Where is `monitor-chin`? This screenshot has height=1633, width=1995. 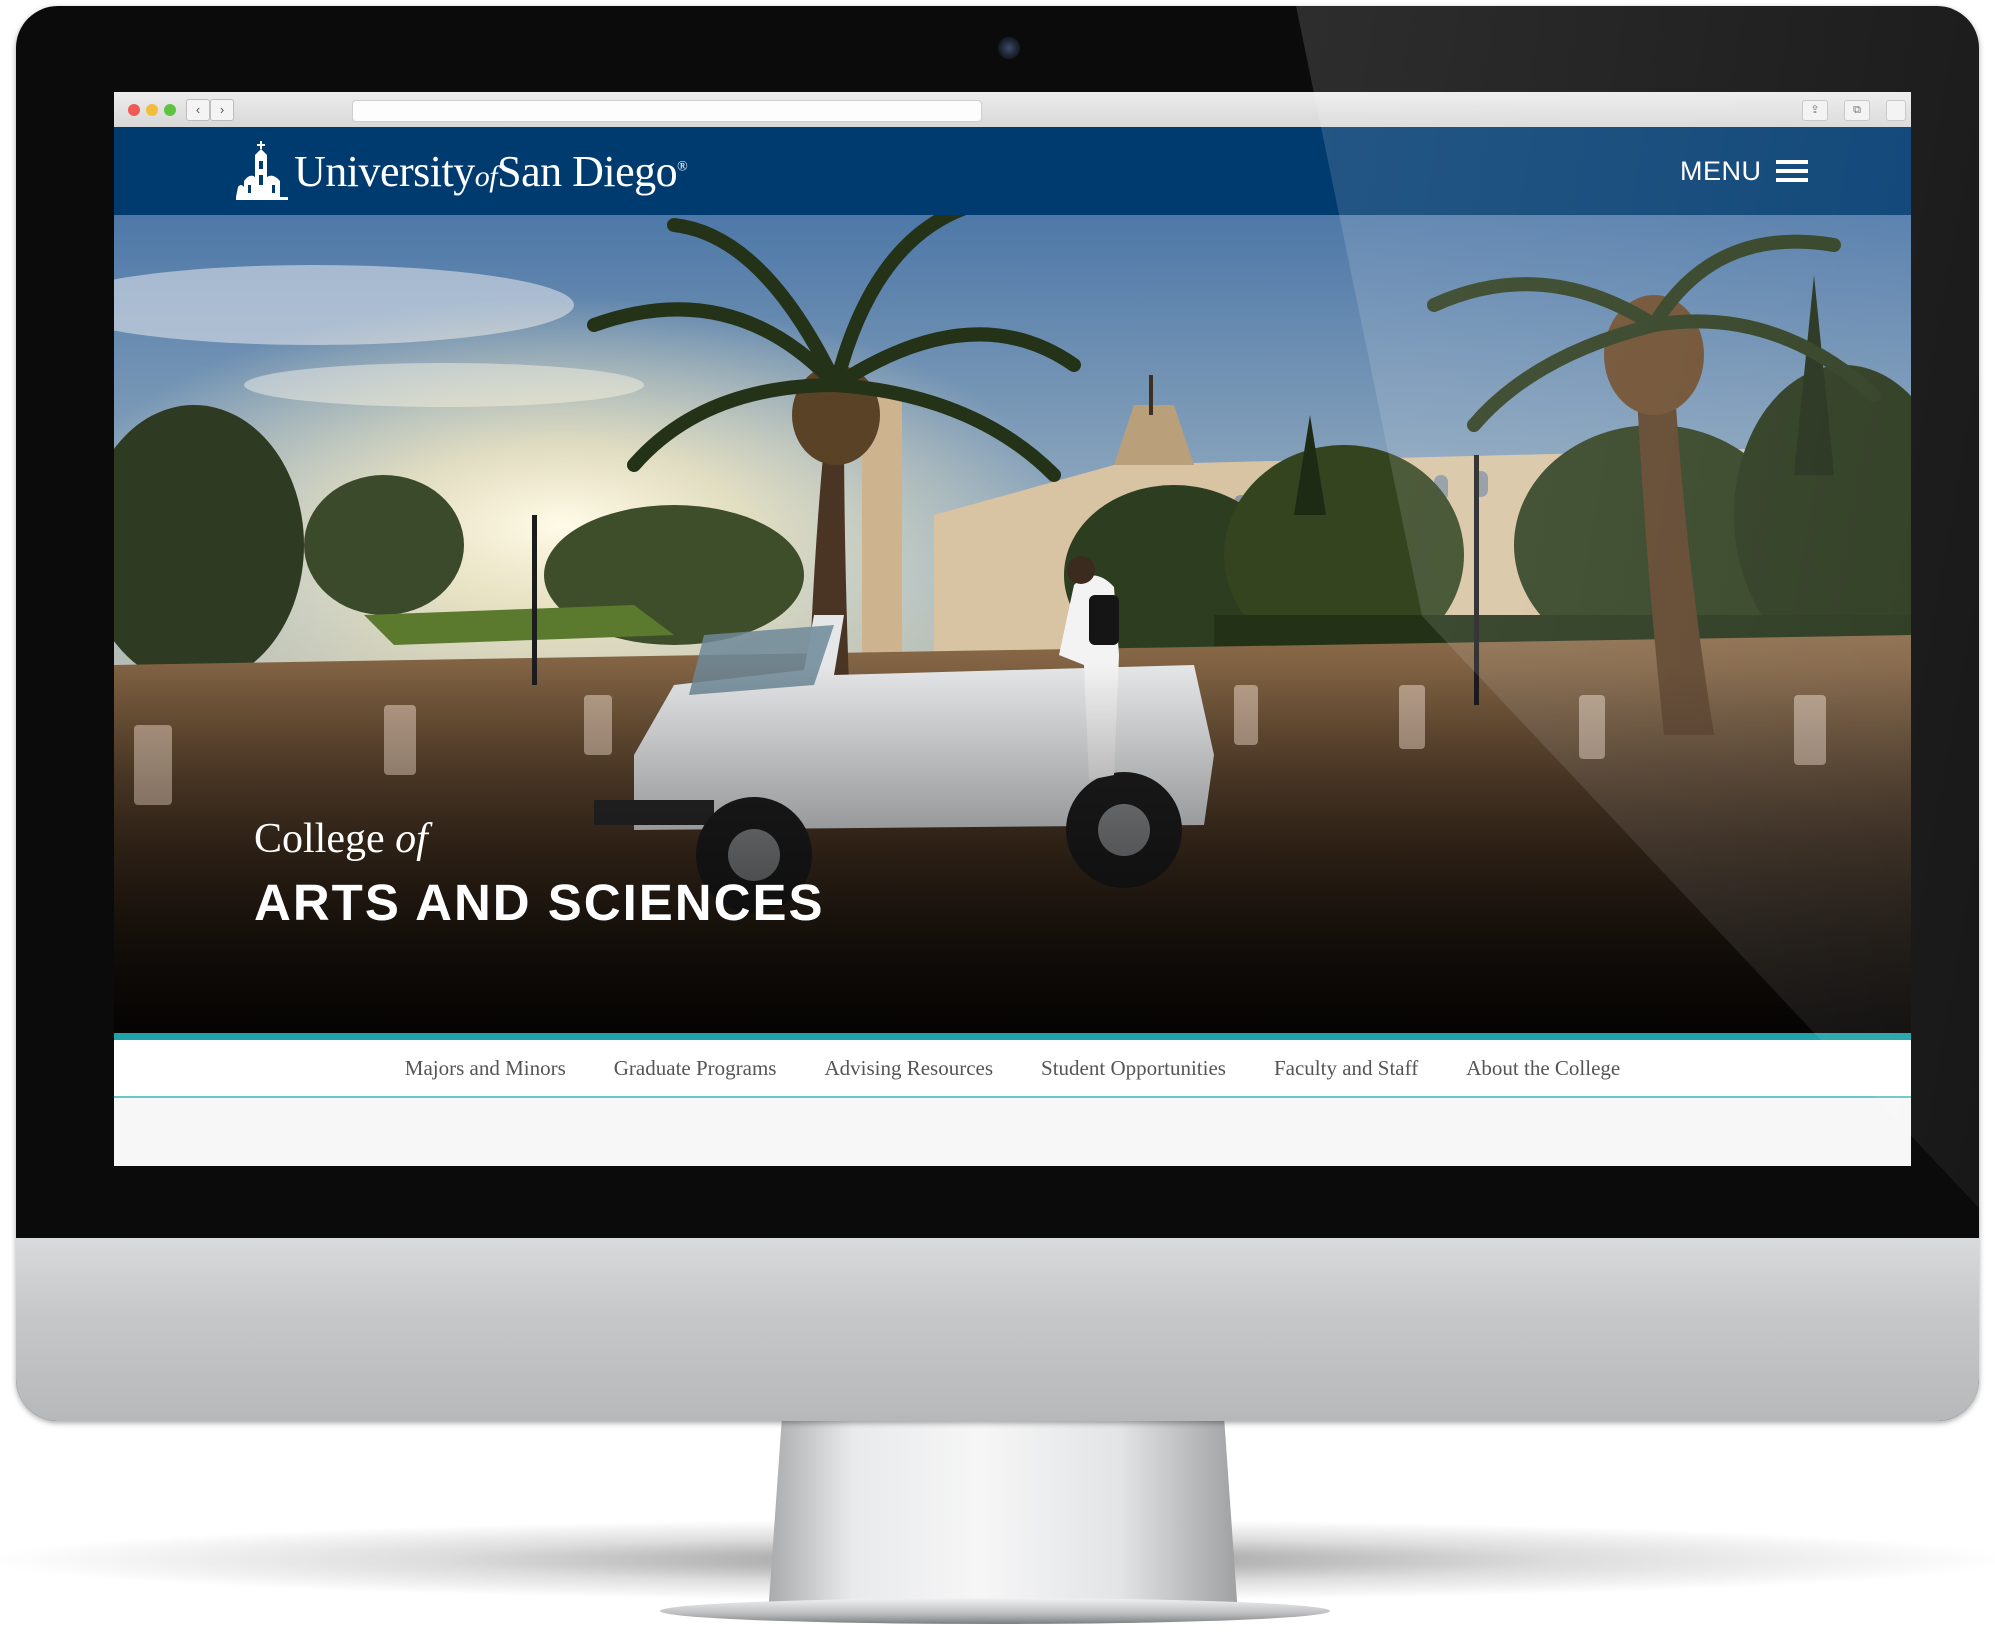 monitor-chin is located at coordinates (997, 1329).